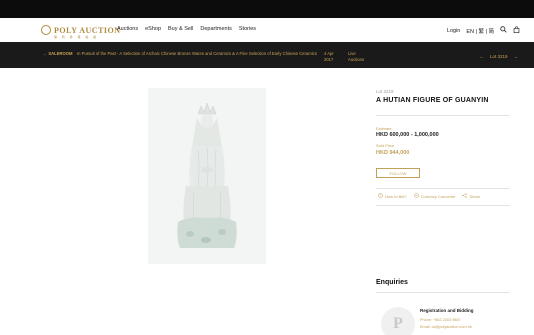 The height and width of the screenshot is (335, 534). What do you see at coordinates (480, 31) in the screenshot?
I see `language-switcher: EN | 繁 | 简` at bounding box center [480, 31].